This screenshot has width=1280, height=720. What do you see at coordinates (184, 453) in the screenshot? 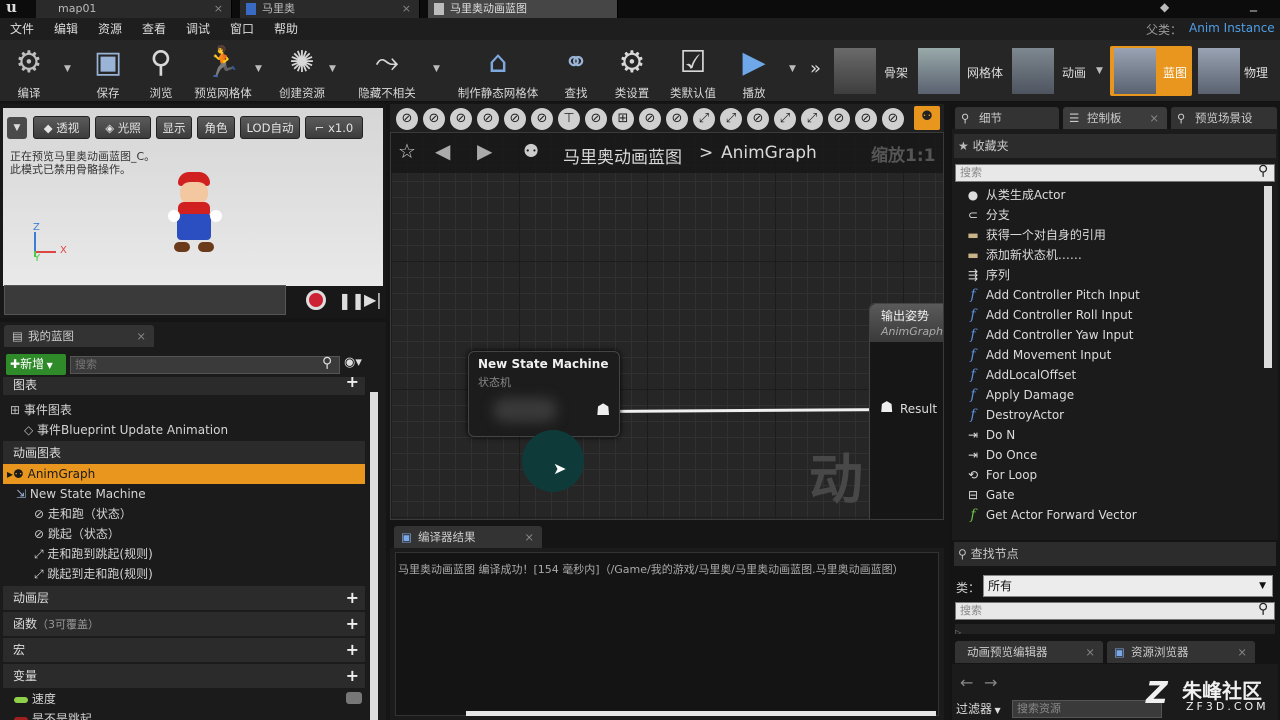
I see `anim-graphs-category: 动画图表` at bounding box center [184, 453].